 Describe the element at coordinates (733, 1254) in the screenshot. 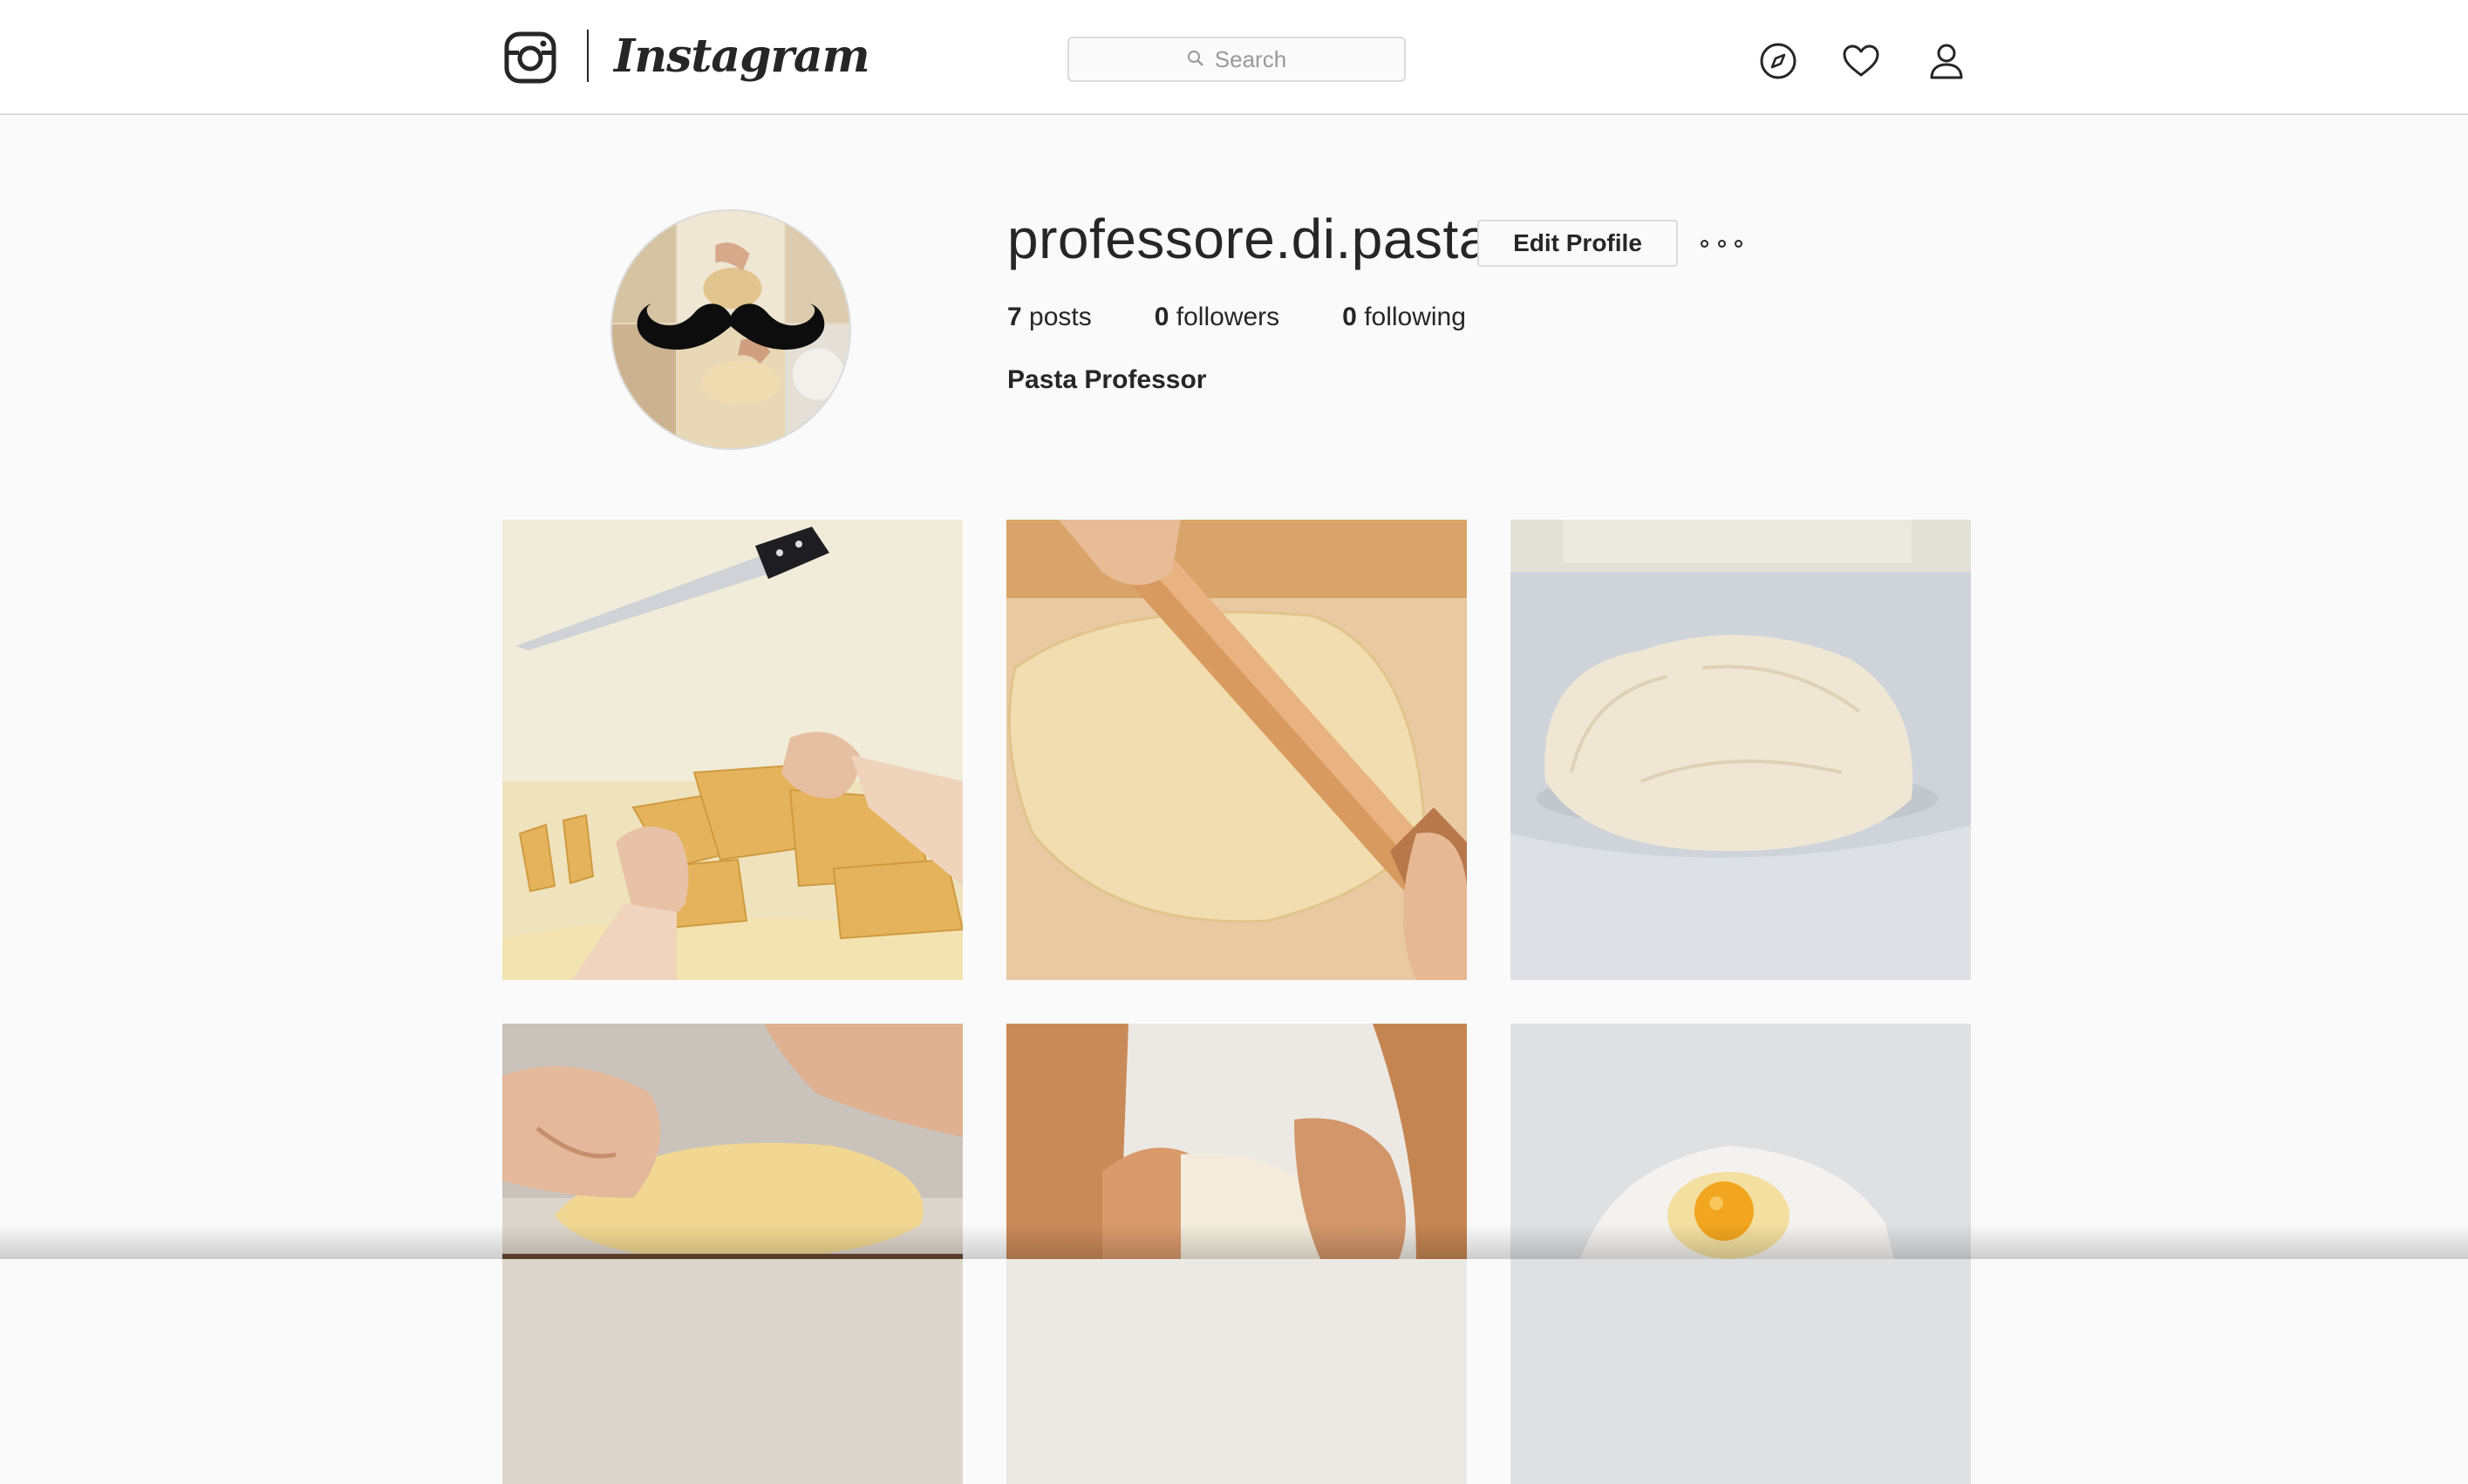

I see `post-thumbnail-kneading-dough` at that location.